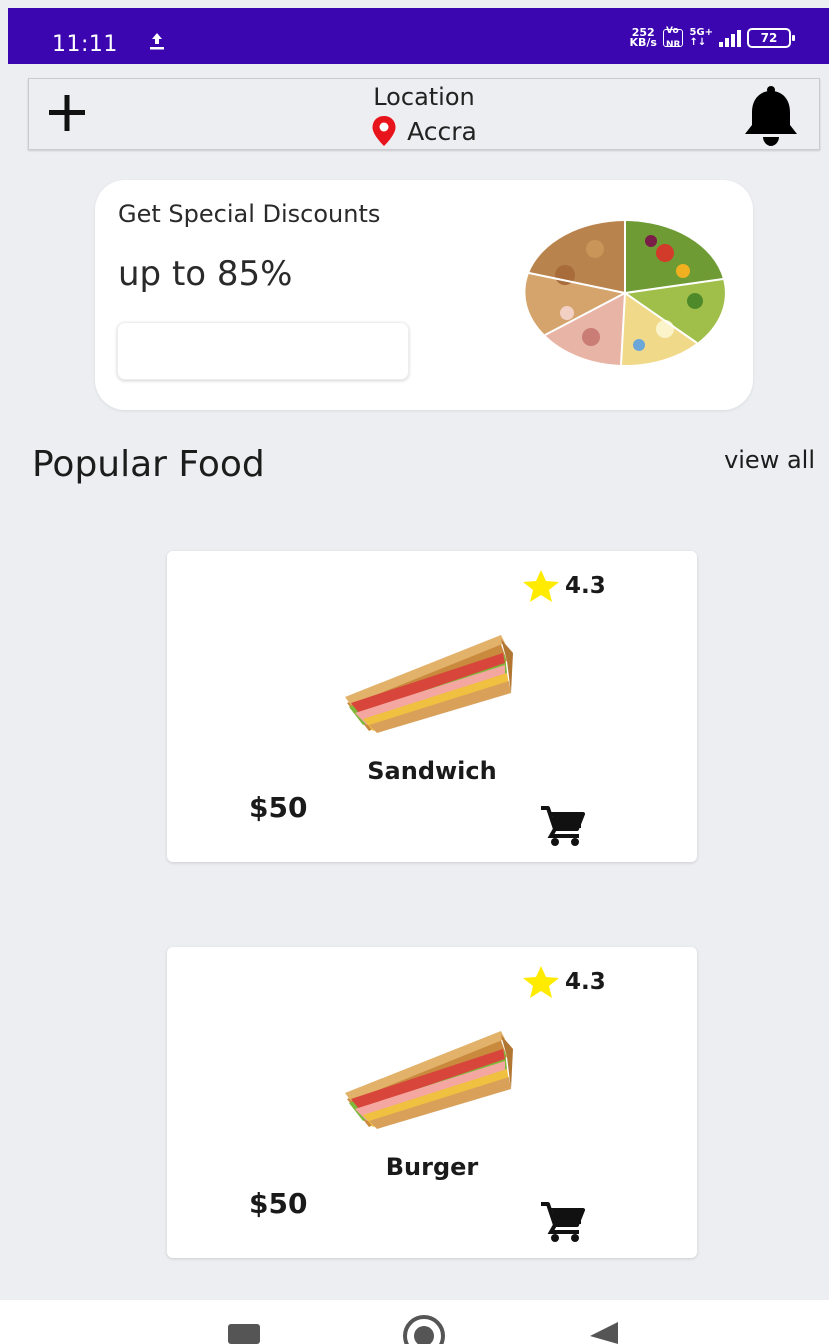 This screenshot has width=829, height=1344. What do you see at coordinates (442, 131) in the screenshot?
I see `location-value: Accra` at bounding box center [442, 131].